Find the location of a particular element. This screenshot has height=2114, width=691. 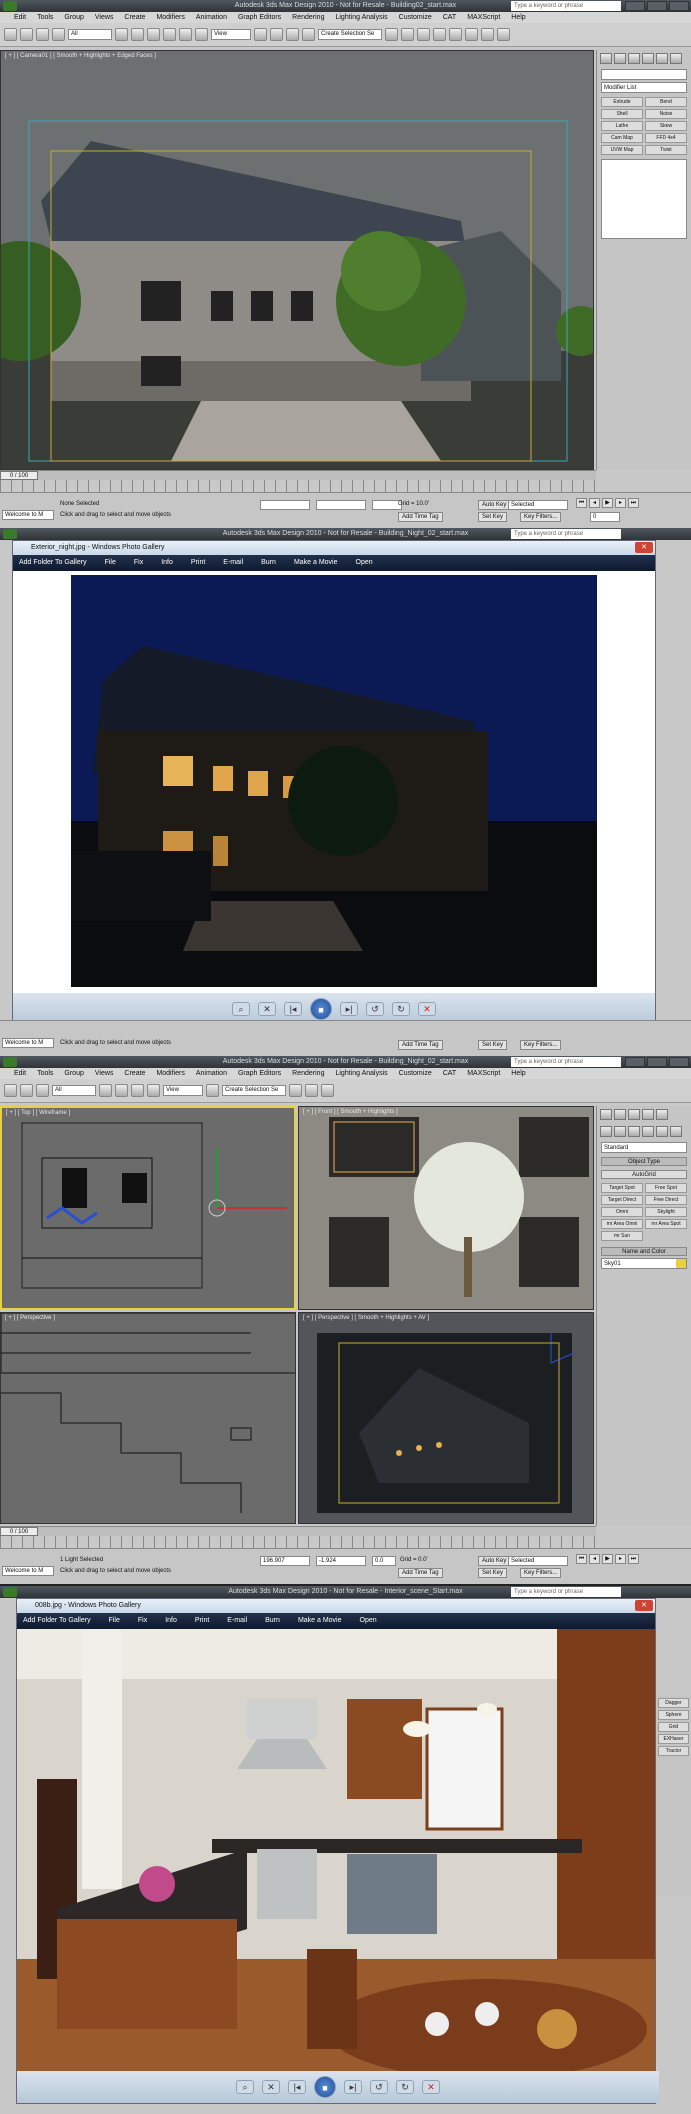

link-icon is located at coordinates (42, 34).